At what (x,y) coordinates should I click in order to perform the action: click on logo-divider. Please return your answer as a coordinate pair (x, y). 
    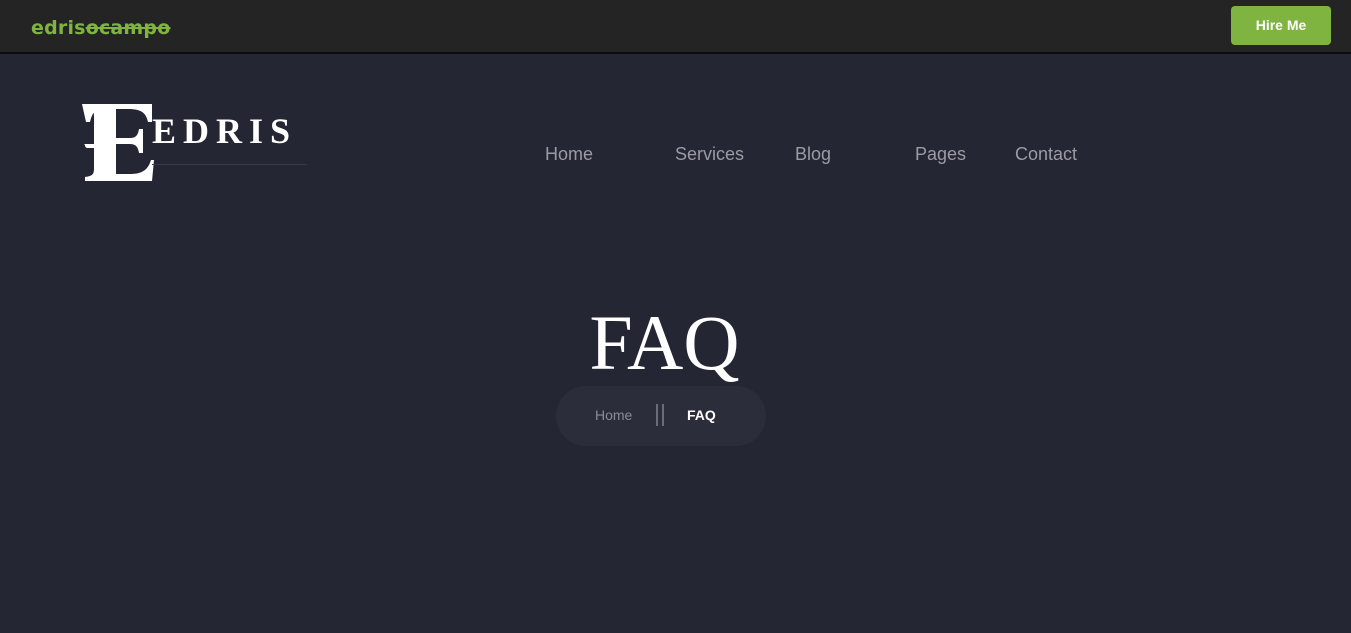
    Looking at the image, I should click on (229, 164).